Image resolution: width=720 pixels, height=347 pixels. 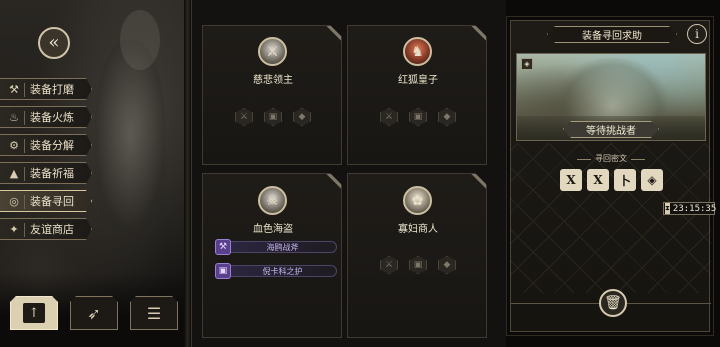 What do you see at coordinates (14, 173) in the screenshot?
I see `pray-icon: ▲` at bounding box center [14, 173].